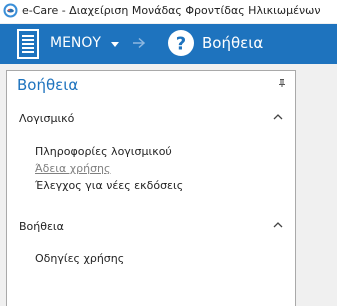 This screenshot has height=306, width=337. What do you see at coordinates (139, 43) in the screenshot?
I see `arrow-right-icon` at bounding box center [139, 43].